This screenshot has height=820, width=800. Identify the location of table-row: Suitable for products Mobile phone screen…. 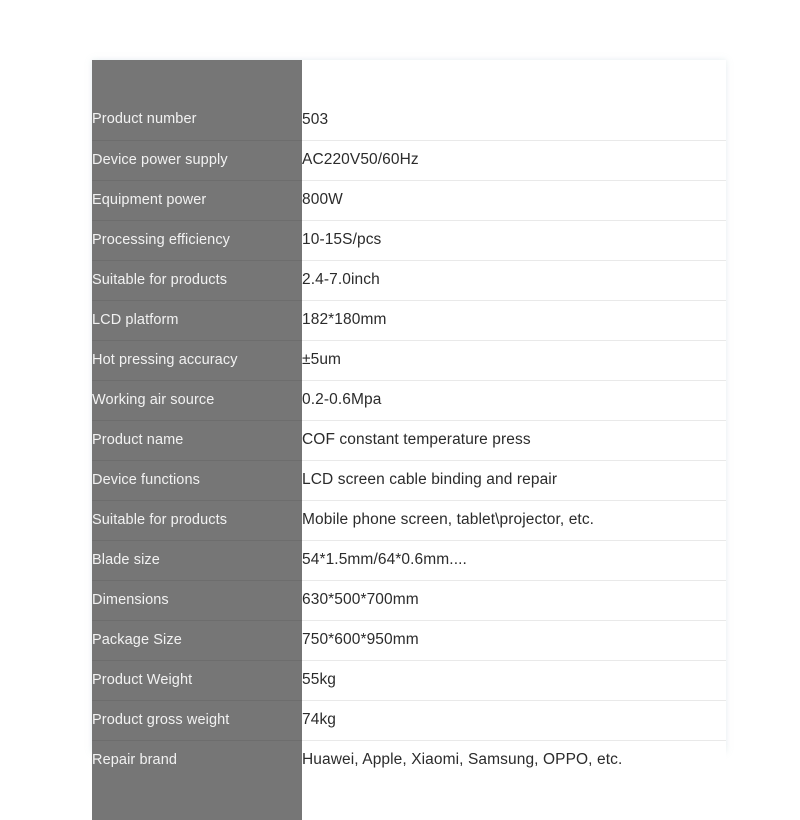
(409, 520).